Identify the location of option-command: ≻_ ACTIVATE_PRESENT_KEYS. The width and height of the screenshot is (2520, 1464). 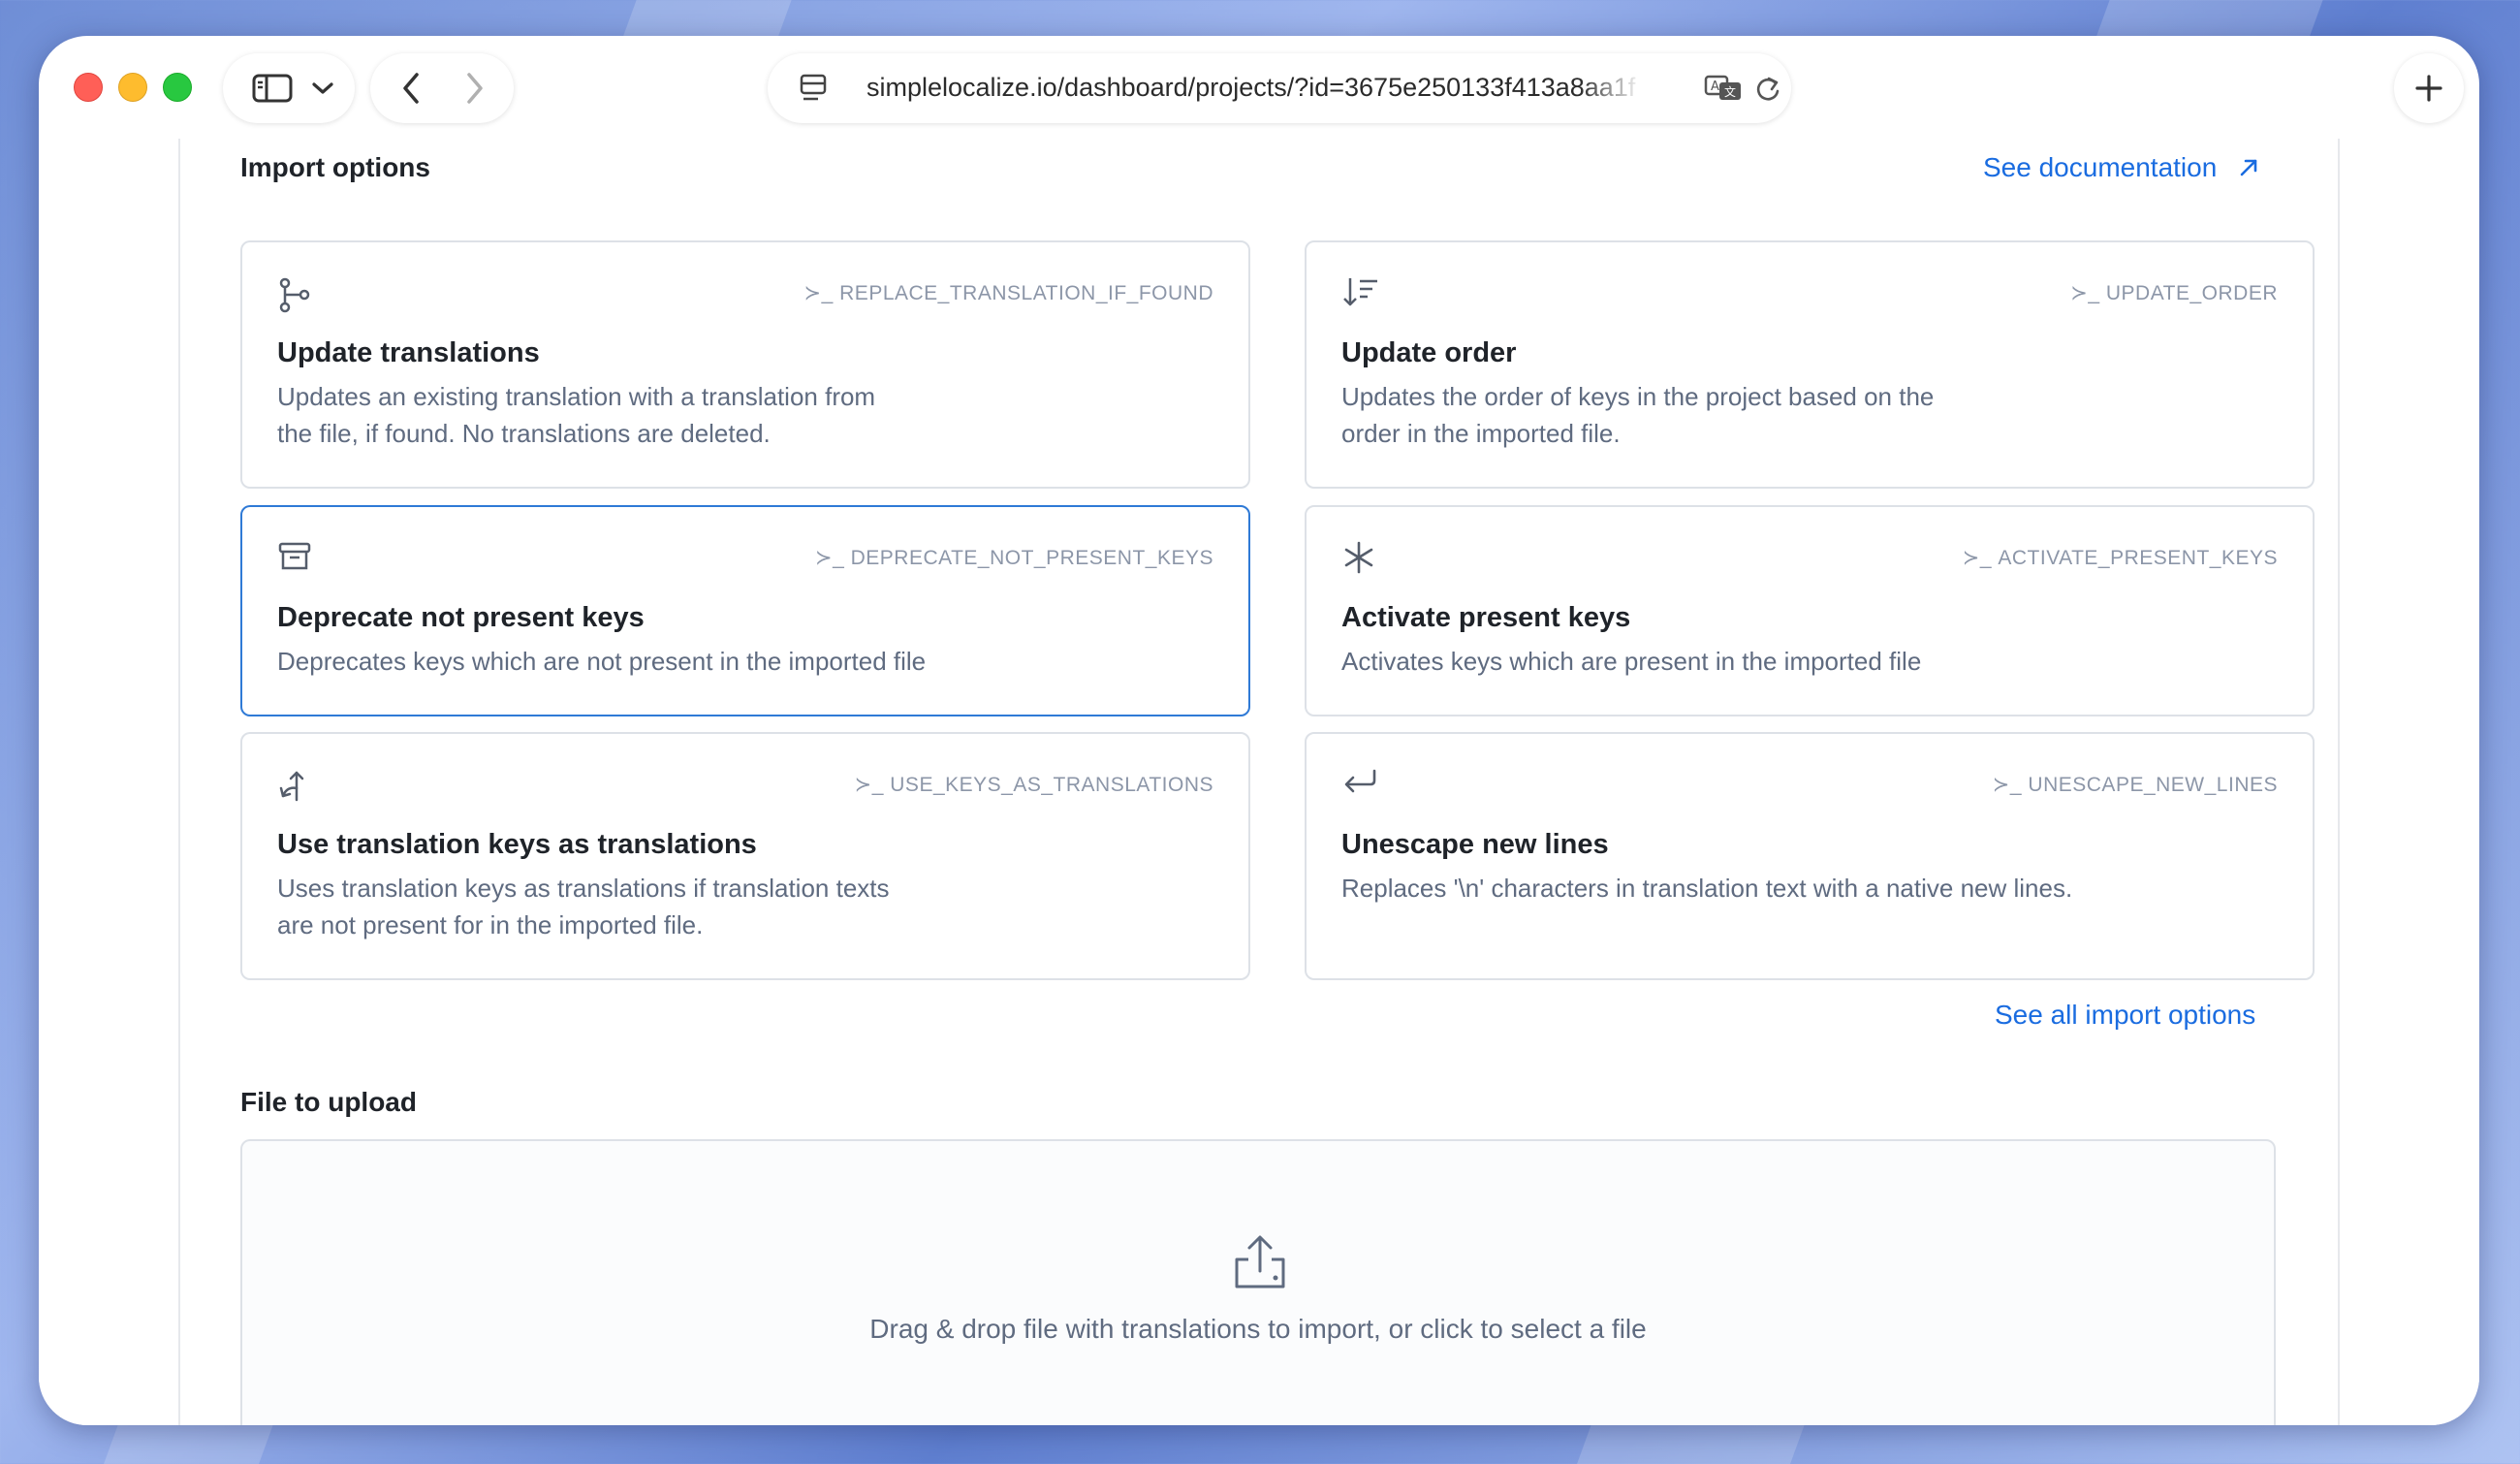
(2121, 558).